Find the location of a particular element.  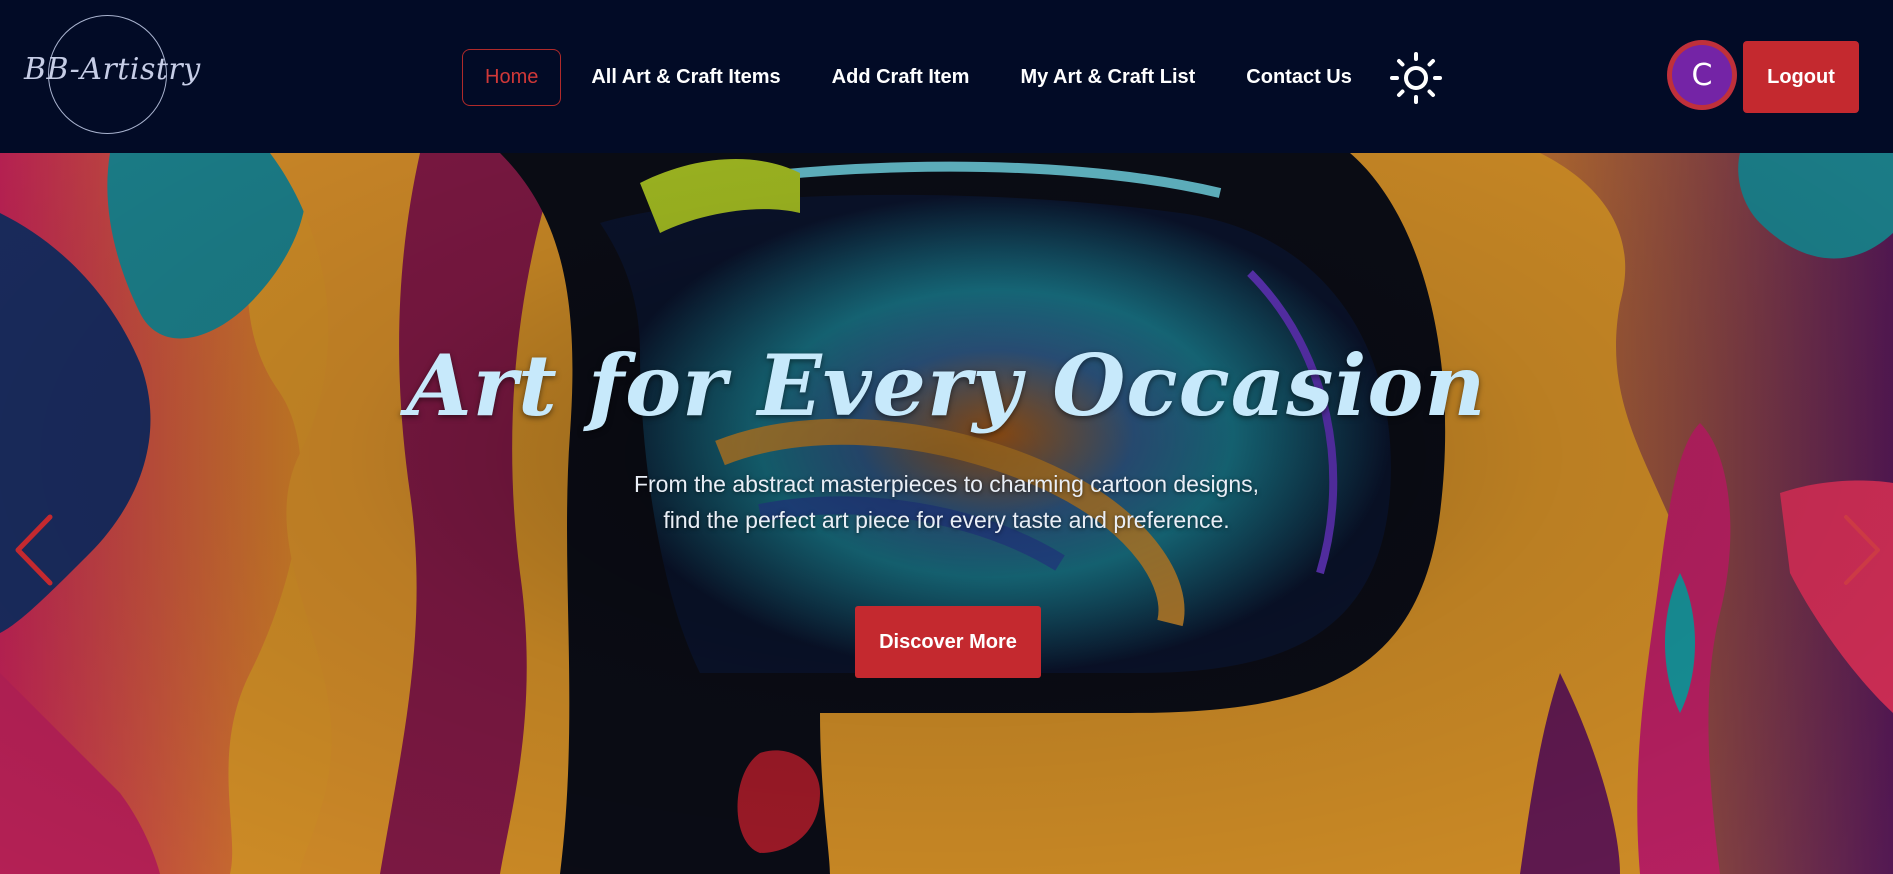

nav-link-home: Home is located at coordinates (512, 77).